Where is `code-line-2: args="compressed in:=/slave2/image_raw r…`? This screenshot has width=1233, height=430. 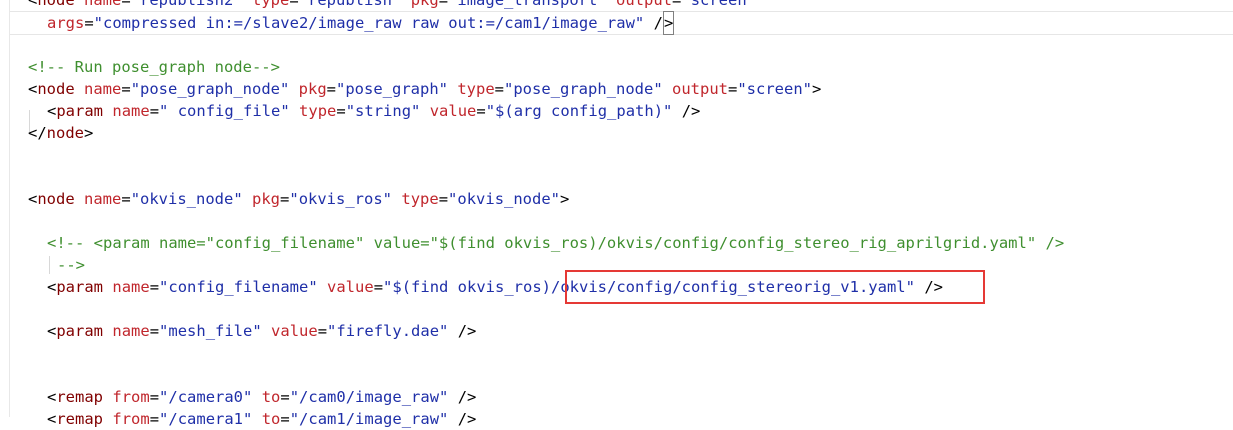 code-line-2: args="compressed in:=/slave2/image_raw r… is located at coordinates (361, 23).